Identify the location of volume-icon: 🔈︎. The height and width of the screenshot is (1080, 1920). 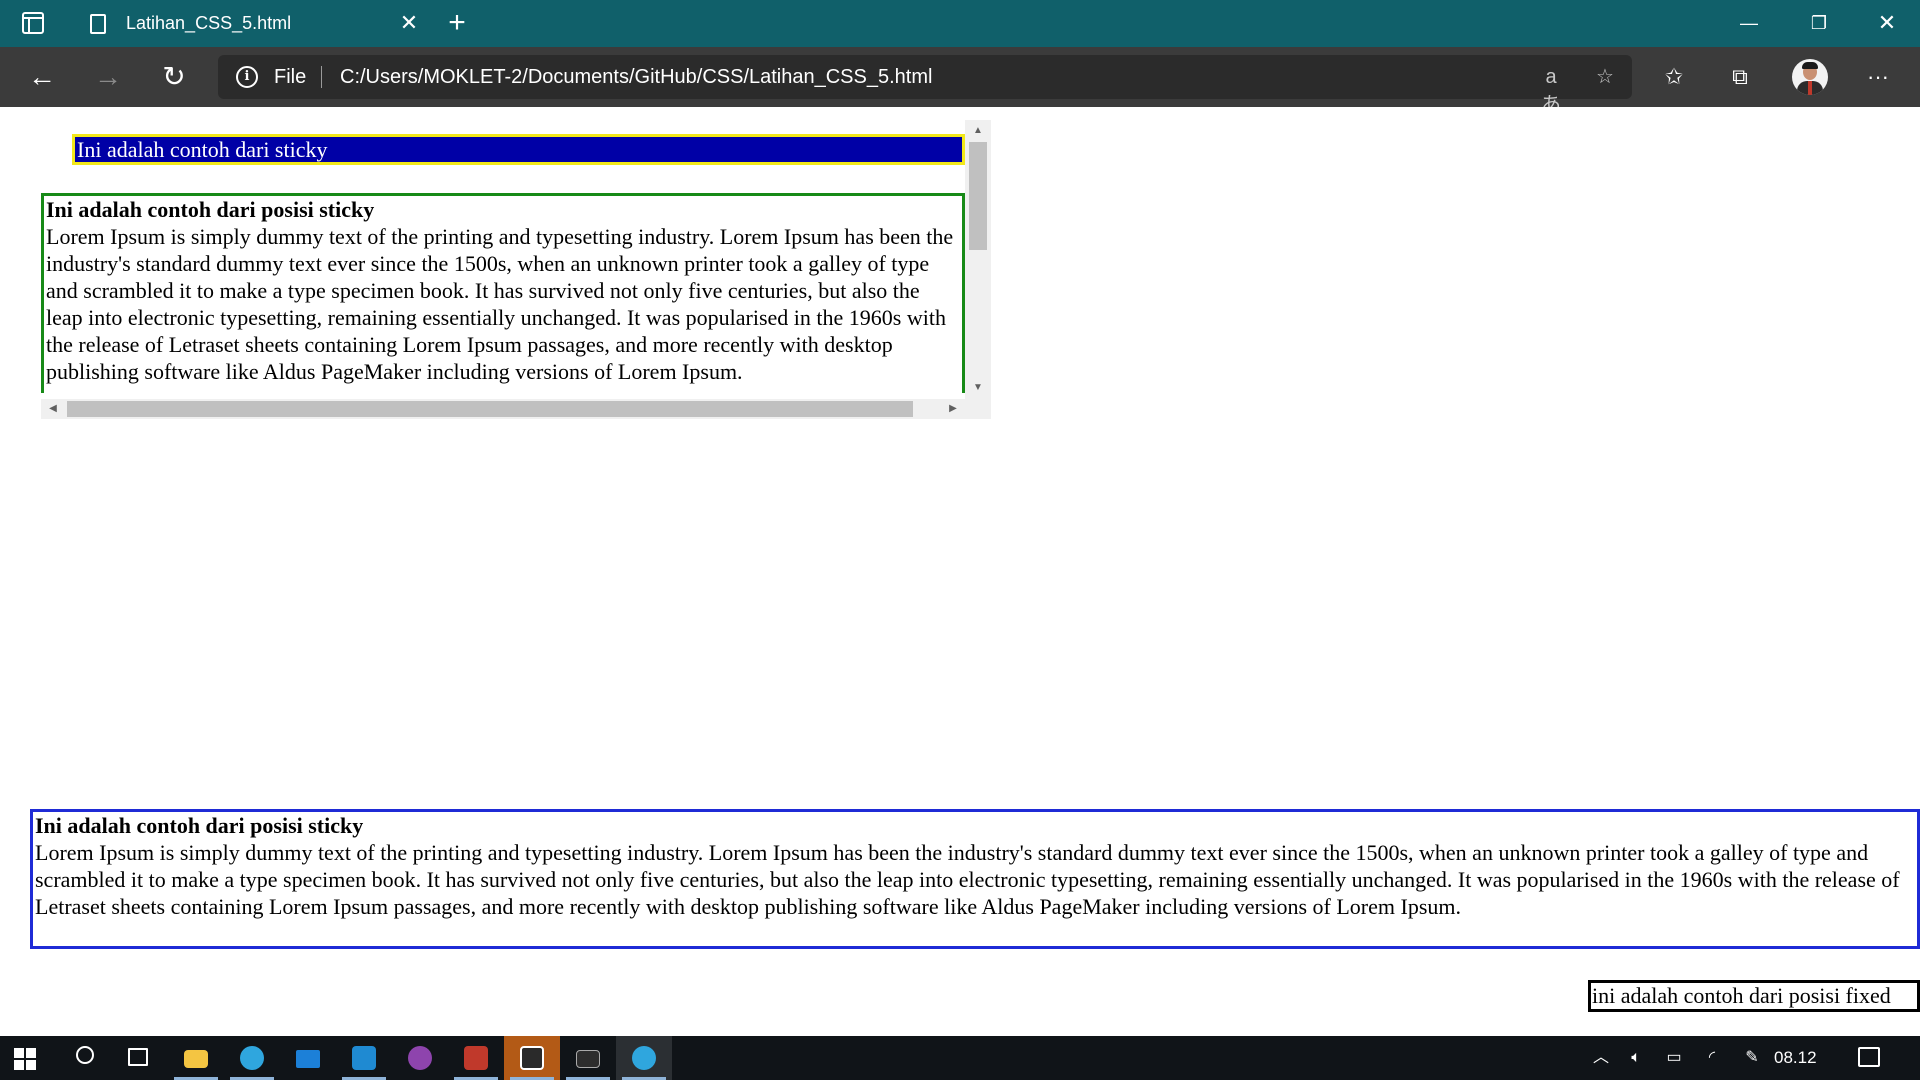
(1636, 1058).